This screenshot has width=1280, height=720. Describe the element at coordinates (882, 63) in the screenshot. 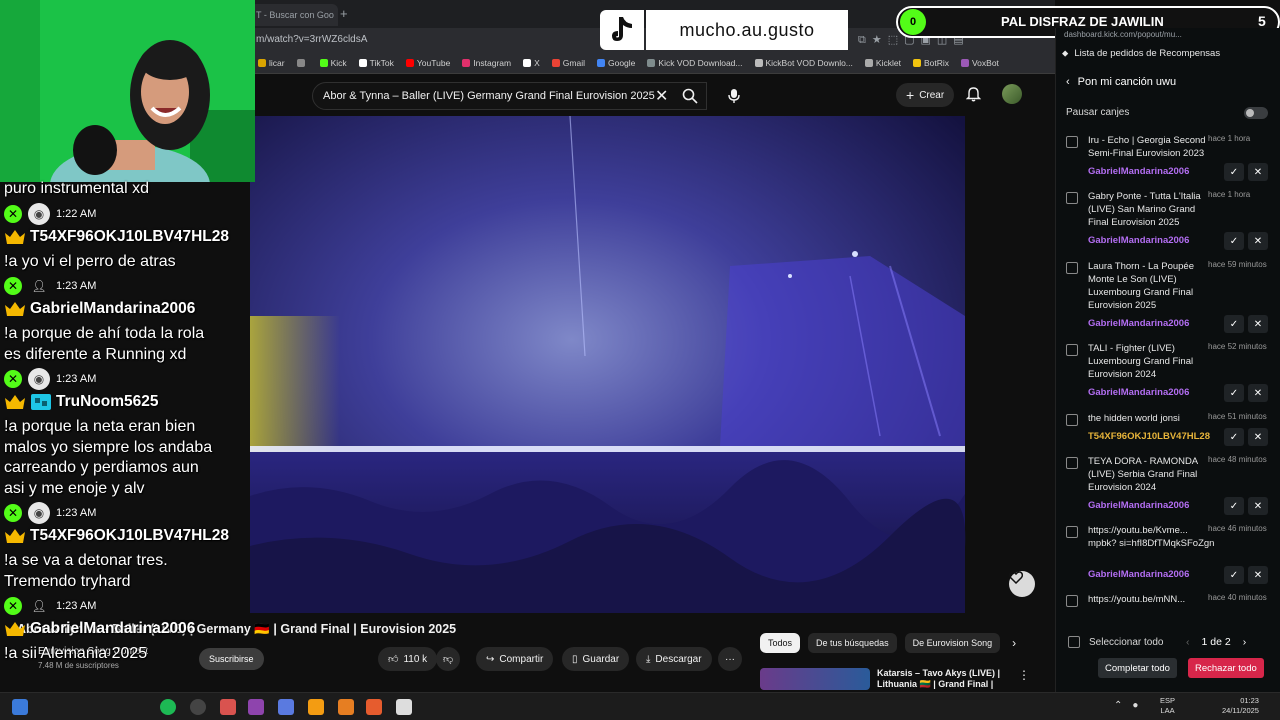

I see `bookmark-item: Kicklet` at that location.